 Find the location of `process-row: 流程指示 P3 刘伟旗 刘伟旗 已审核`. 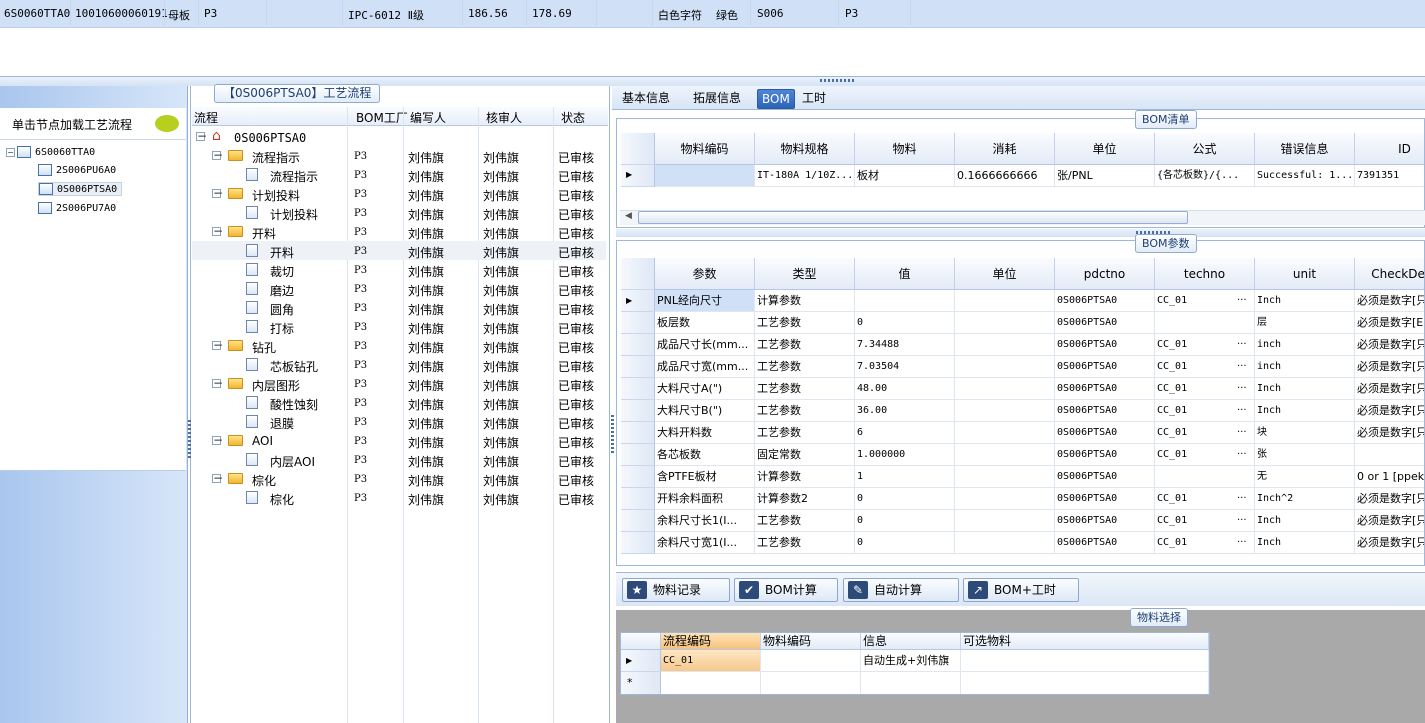

process-row: 流程指示 P3 刘伟旗 刘伟旗 已审核 is located at coordinates (399, 174).